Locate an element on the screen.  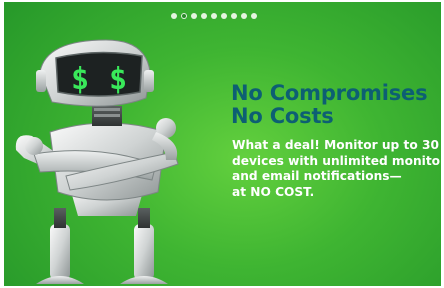
carousel-pager is located at coordinates (214, 17).